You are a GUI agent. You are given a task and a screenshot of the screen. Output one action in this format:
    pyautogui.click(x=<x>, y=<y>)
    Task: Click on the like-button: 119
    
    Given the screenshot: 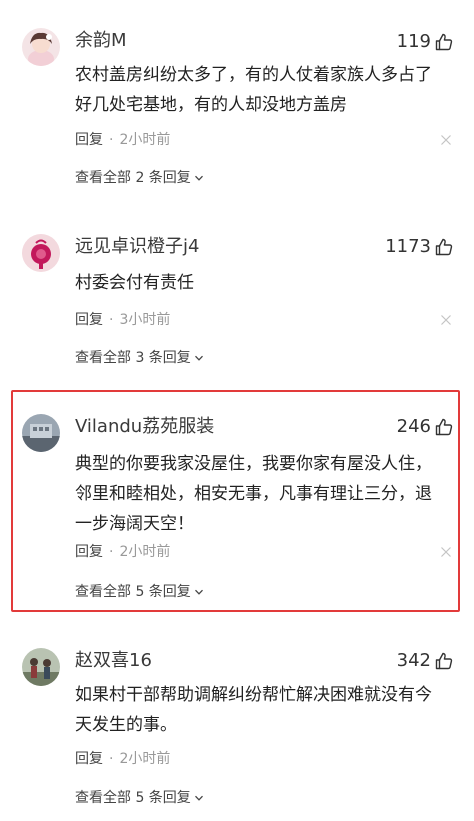 What is the action you would take?
    pyautogui.click(x=425, y=42)
    